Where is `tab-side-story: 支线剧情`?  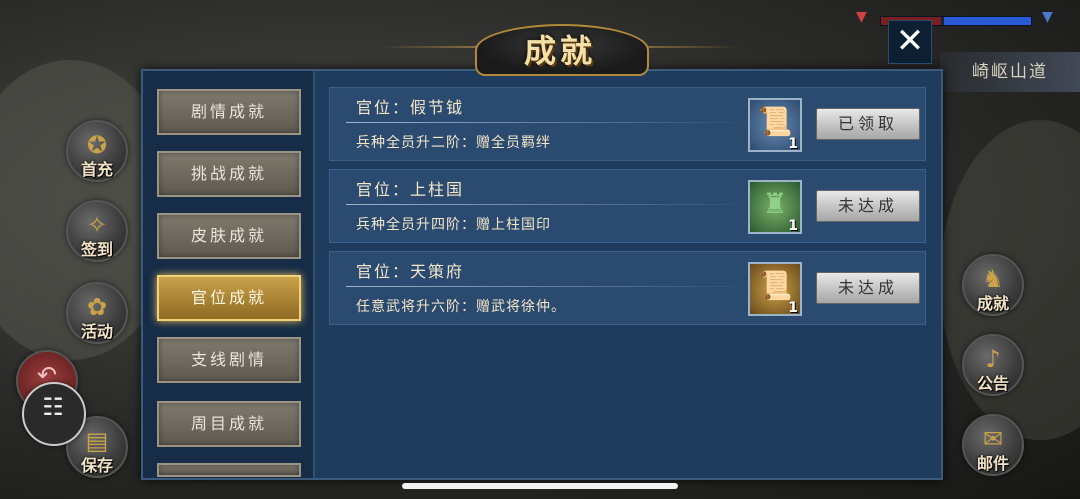 tab-side-story: 支线剧情 is located at coordinates (229, 360).